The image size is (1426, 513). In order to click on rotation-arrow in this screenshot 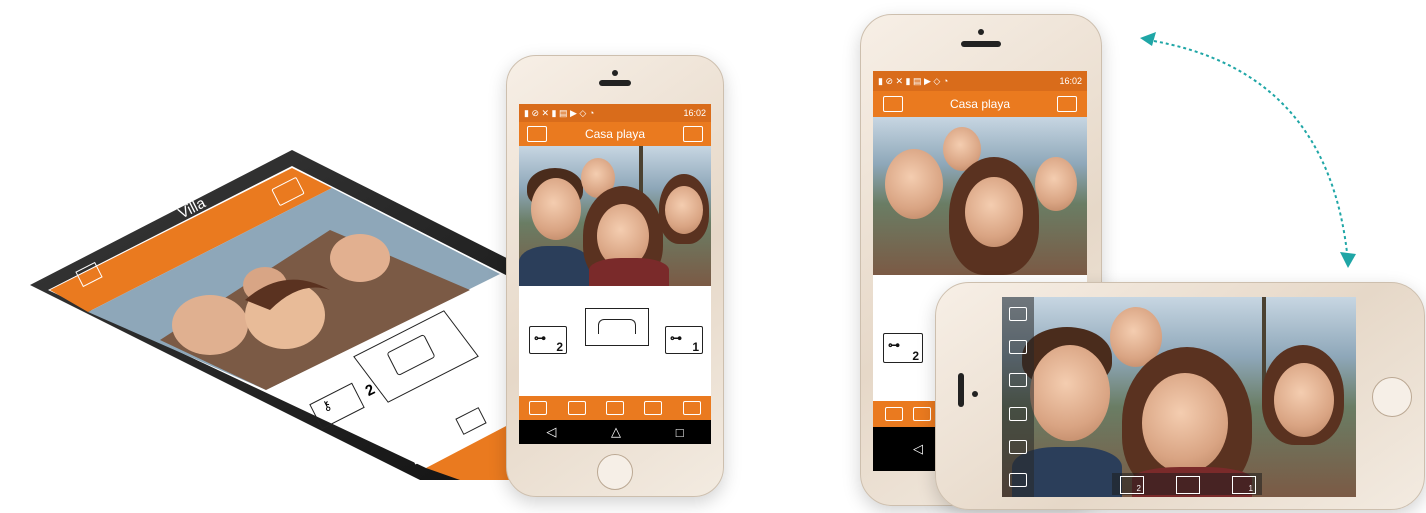, I will do `click(1248, 150)`.